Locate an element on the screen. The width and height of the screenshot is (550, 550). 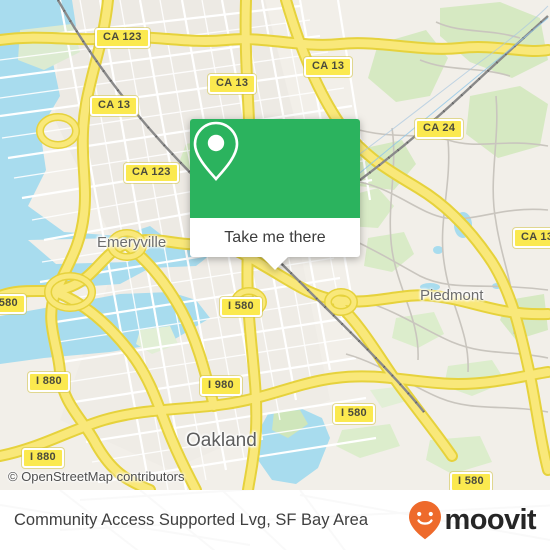
road-shield: I 980 is located at coordinates (221, 386).